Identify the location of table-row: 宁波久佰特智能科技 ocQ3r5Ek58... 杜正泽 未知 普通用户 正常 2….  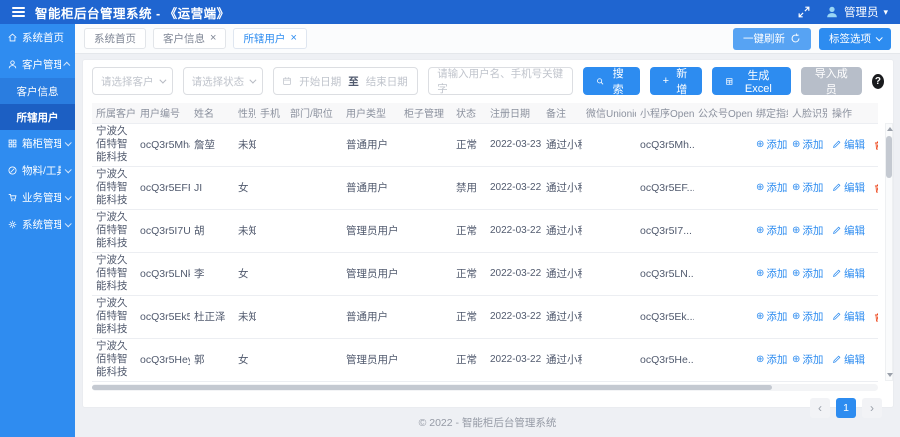
(485, 317).